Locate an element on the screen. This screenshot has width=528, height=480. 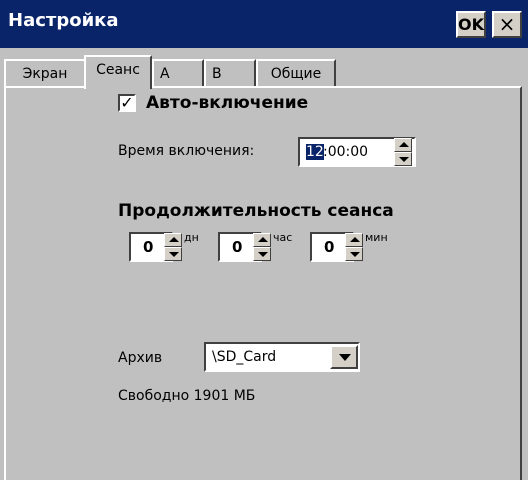
days-unit: дн is located at coordinates (191, 237).